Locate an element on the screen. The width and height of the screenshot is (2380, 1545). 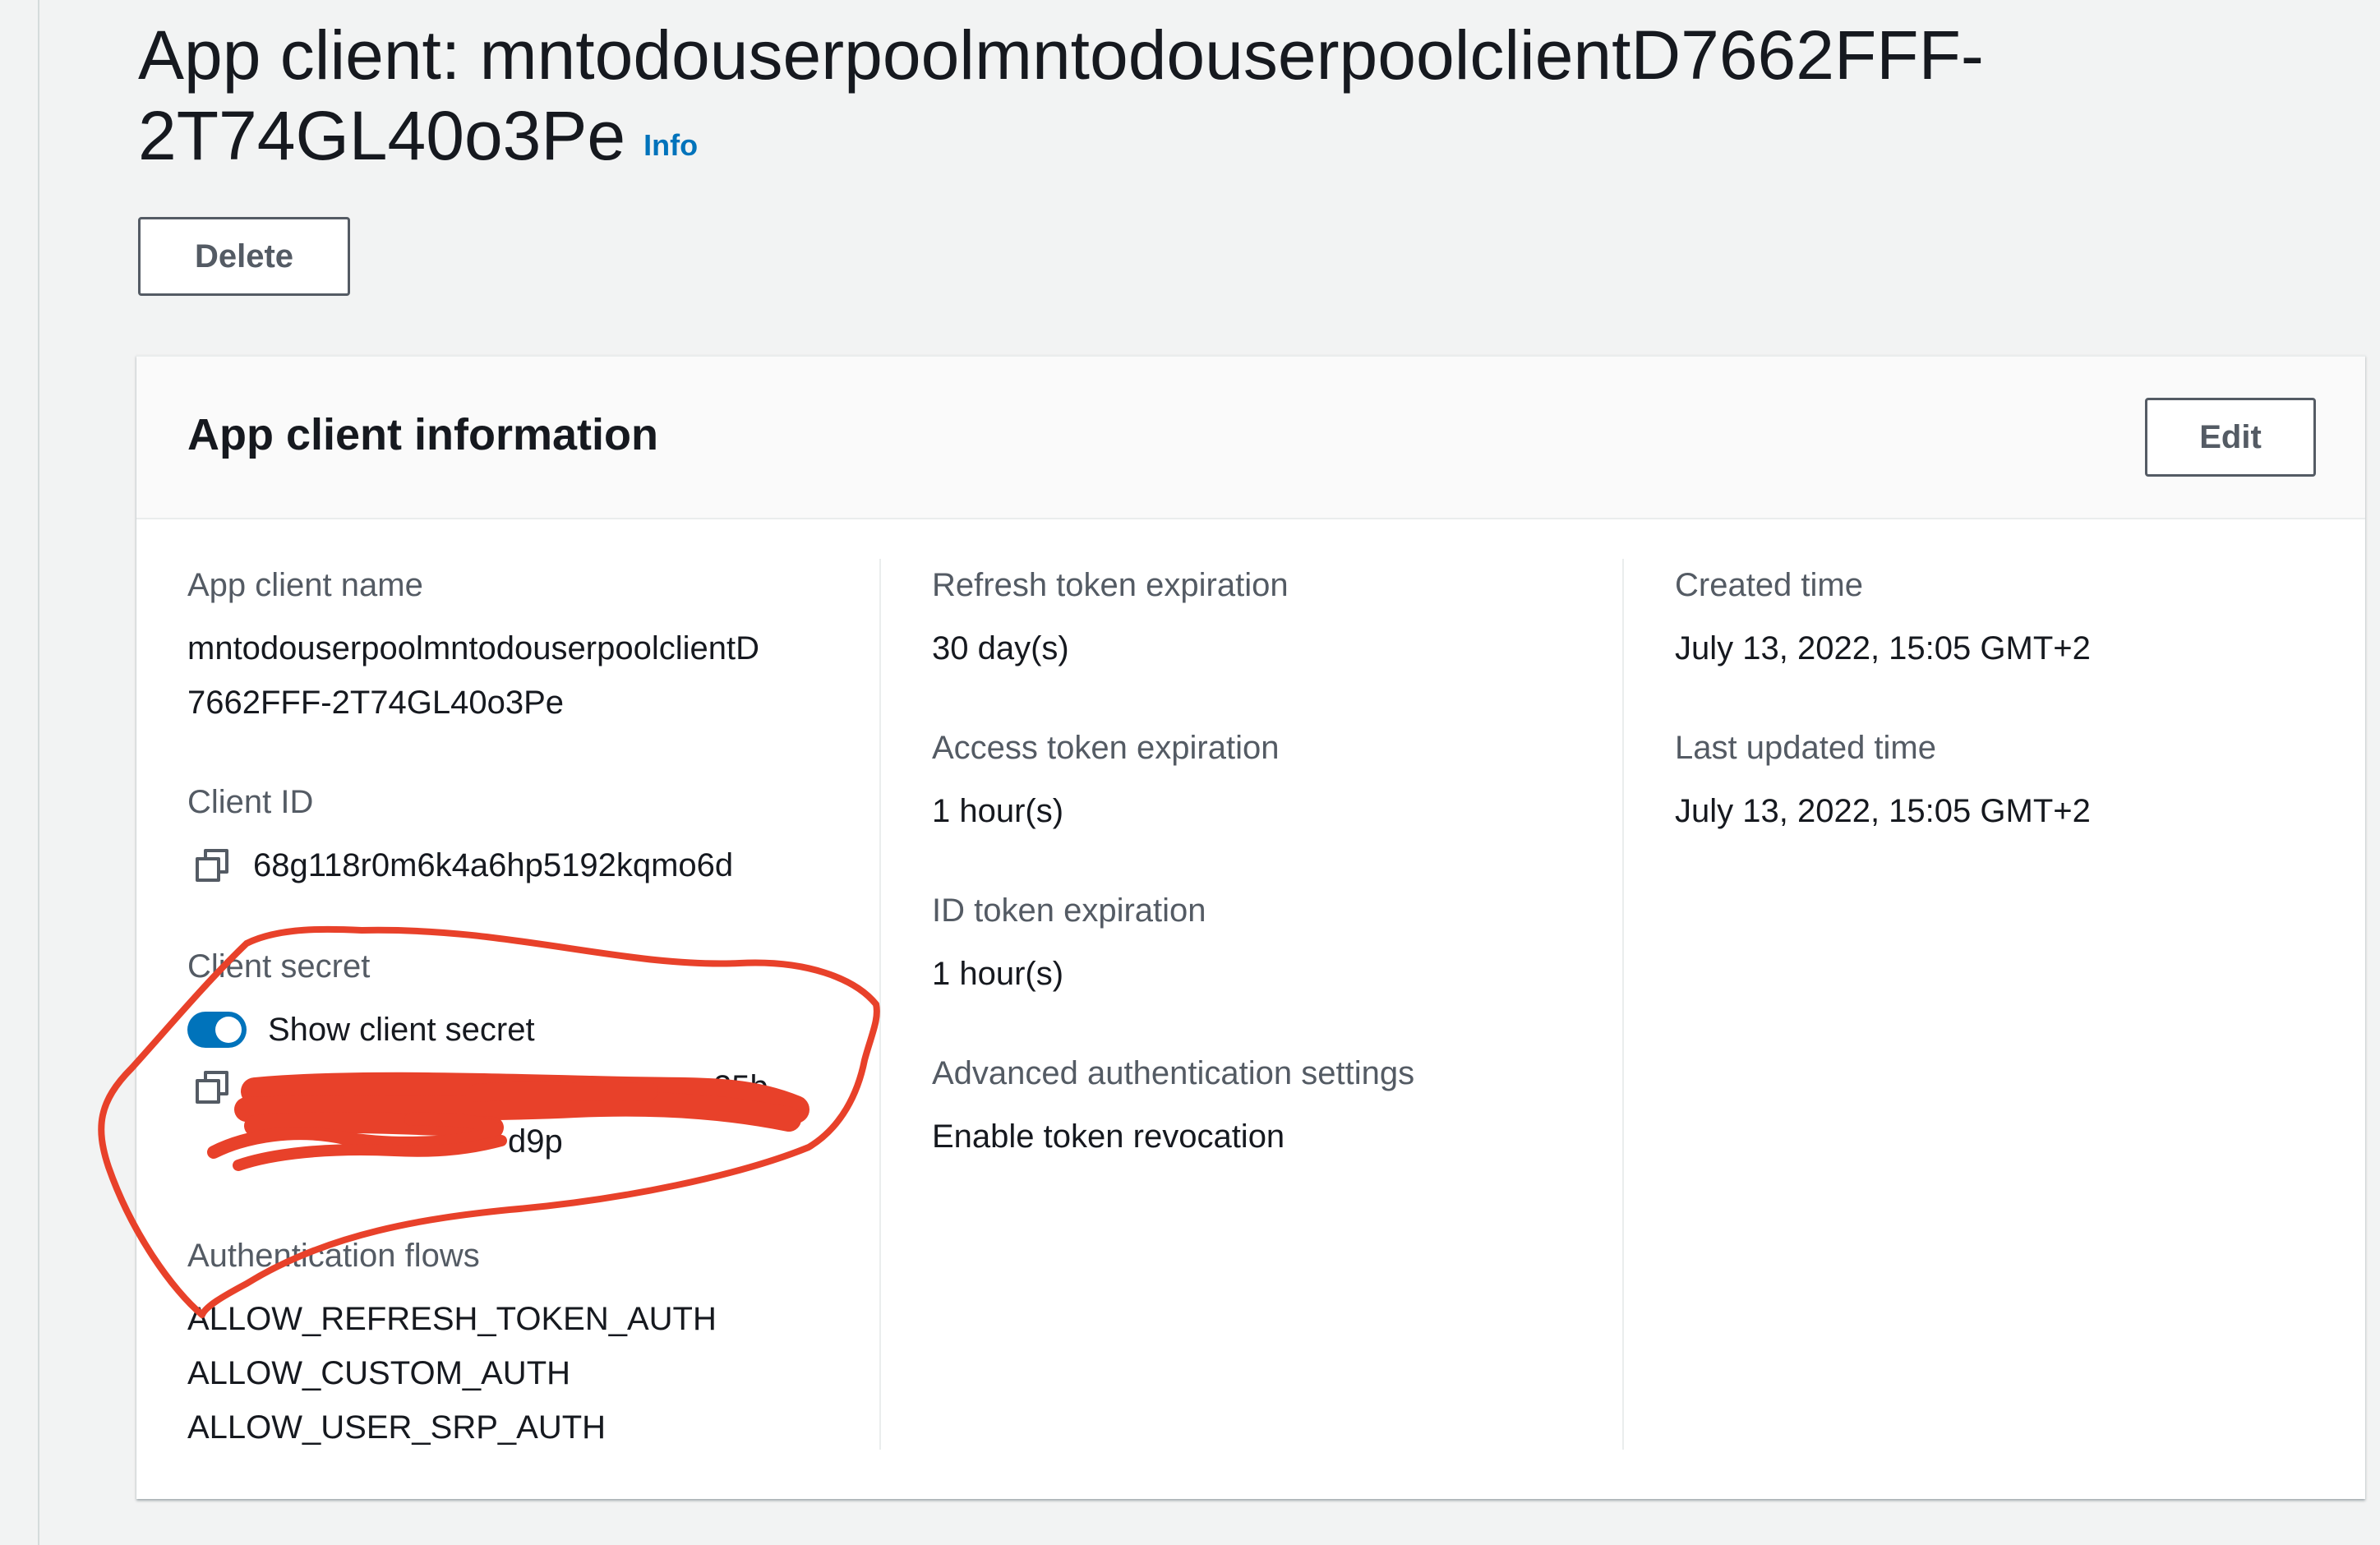
id-token-expiration-value: 1 hour(s) is located at coordinates (998, 974).